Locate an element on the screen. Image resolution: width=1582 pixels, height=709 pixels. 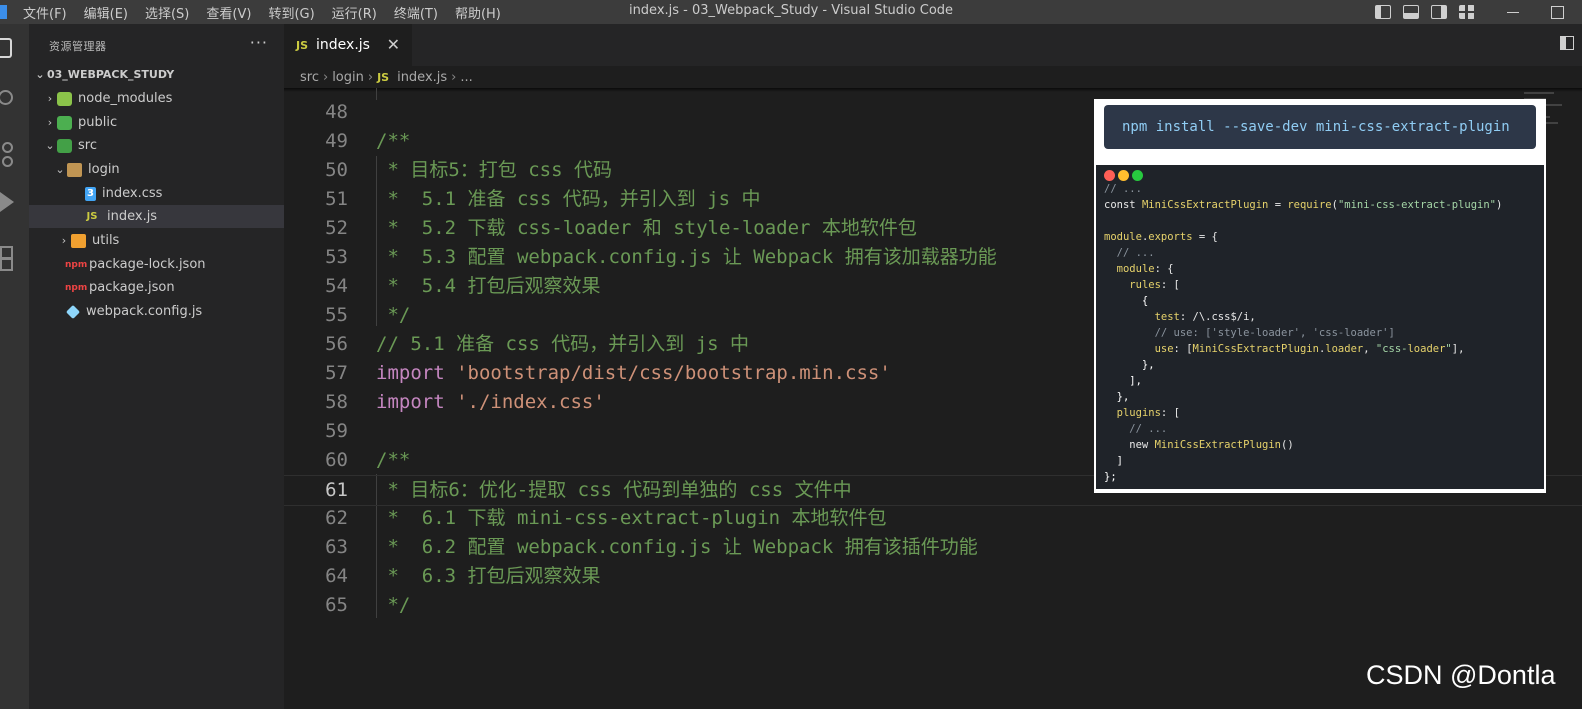
explorer-title: 资源管理器 is located at coordinates (78, 46).